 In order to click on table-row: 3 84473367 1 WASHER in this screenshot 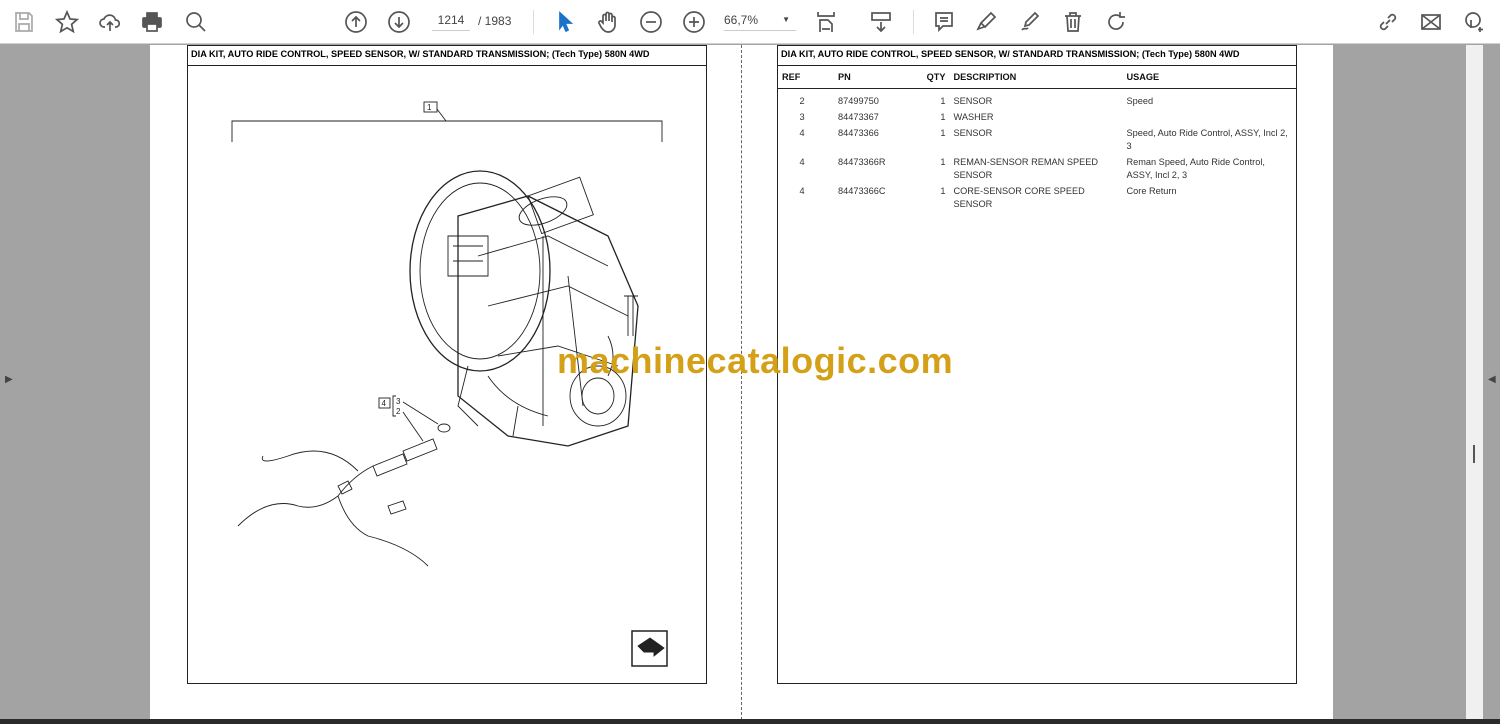, I will do `click(1037, 117)`.